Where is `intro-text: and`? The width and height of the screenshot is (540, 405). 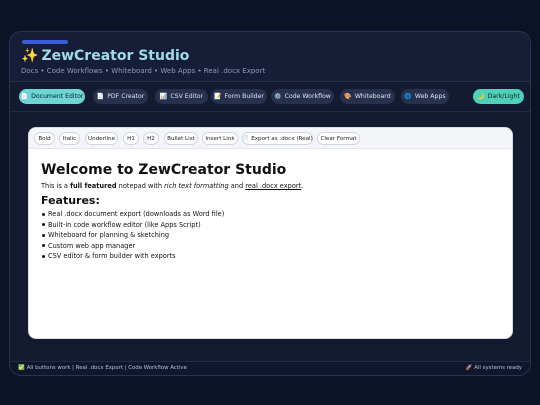
intro-text: and is located at coordinates (237, 186).